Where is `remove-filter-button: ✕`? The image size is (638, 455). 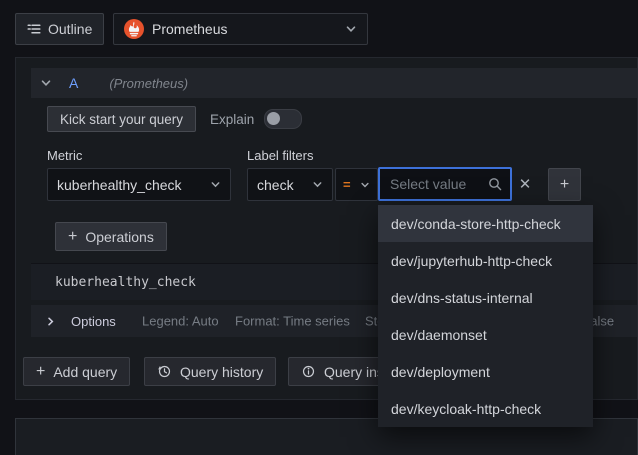
remove-filter-button: ✕ is located at coordinates (525, 184).